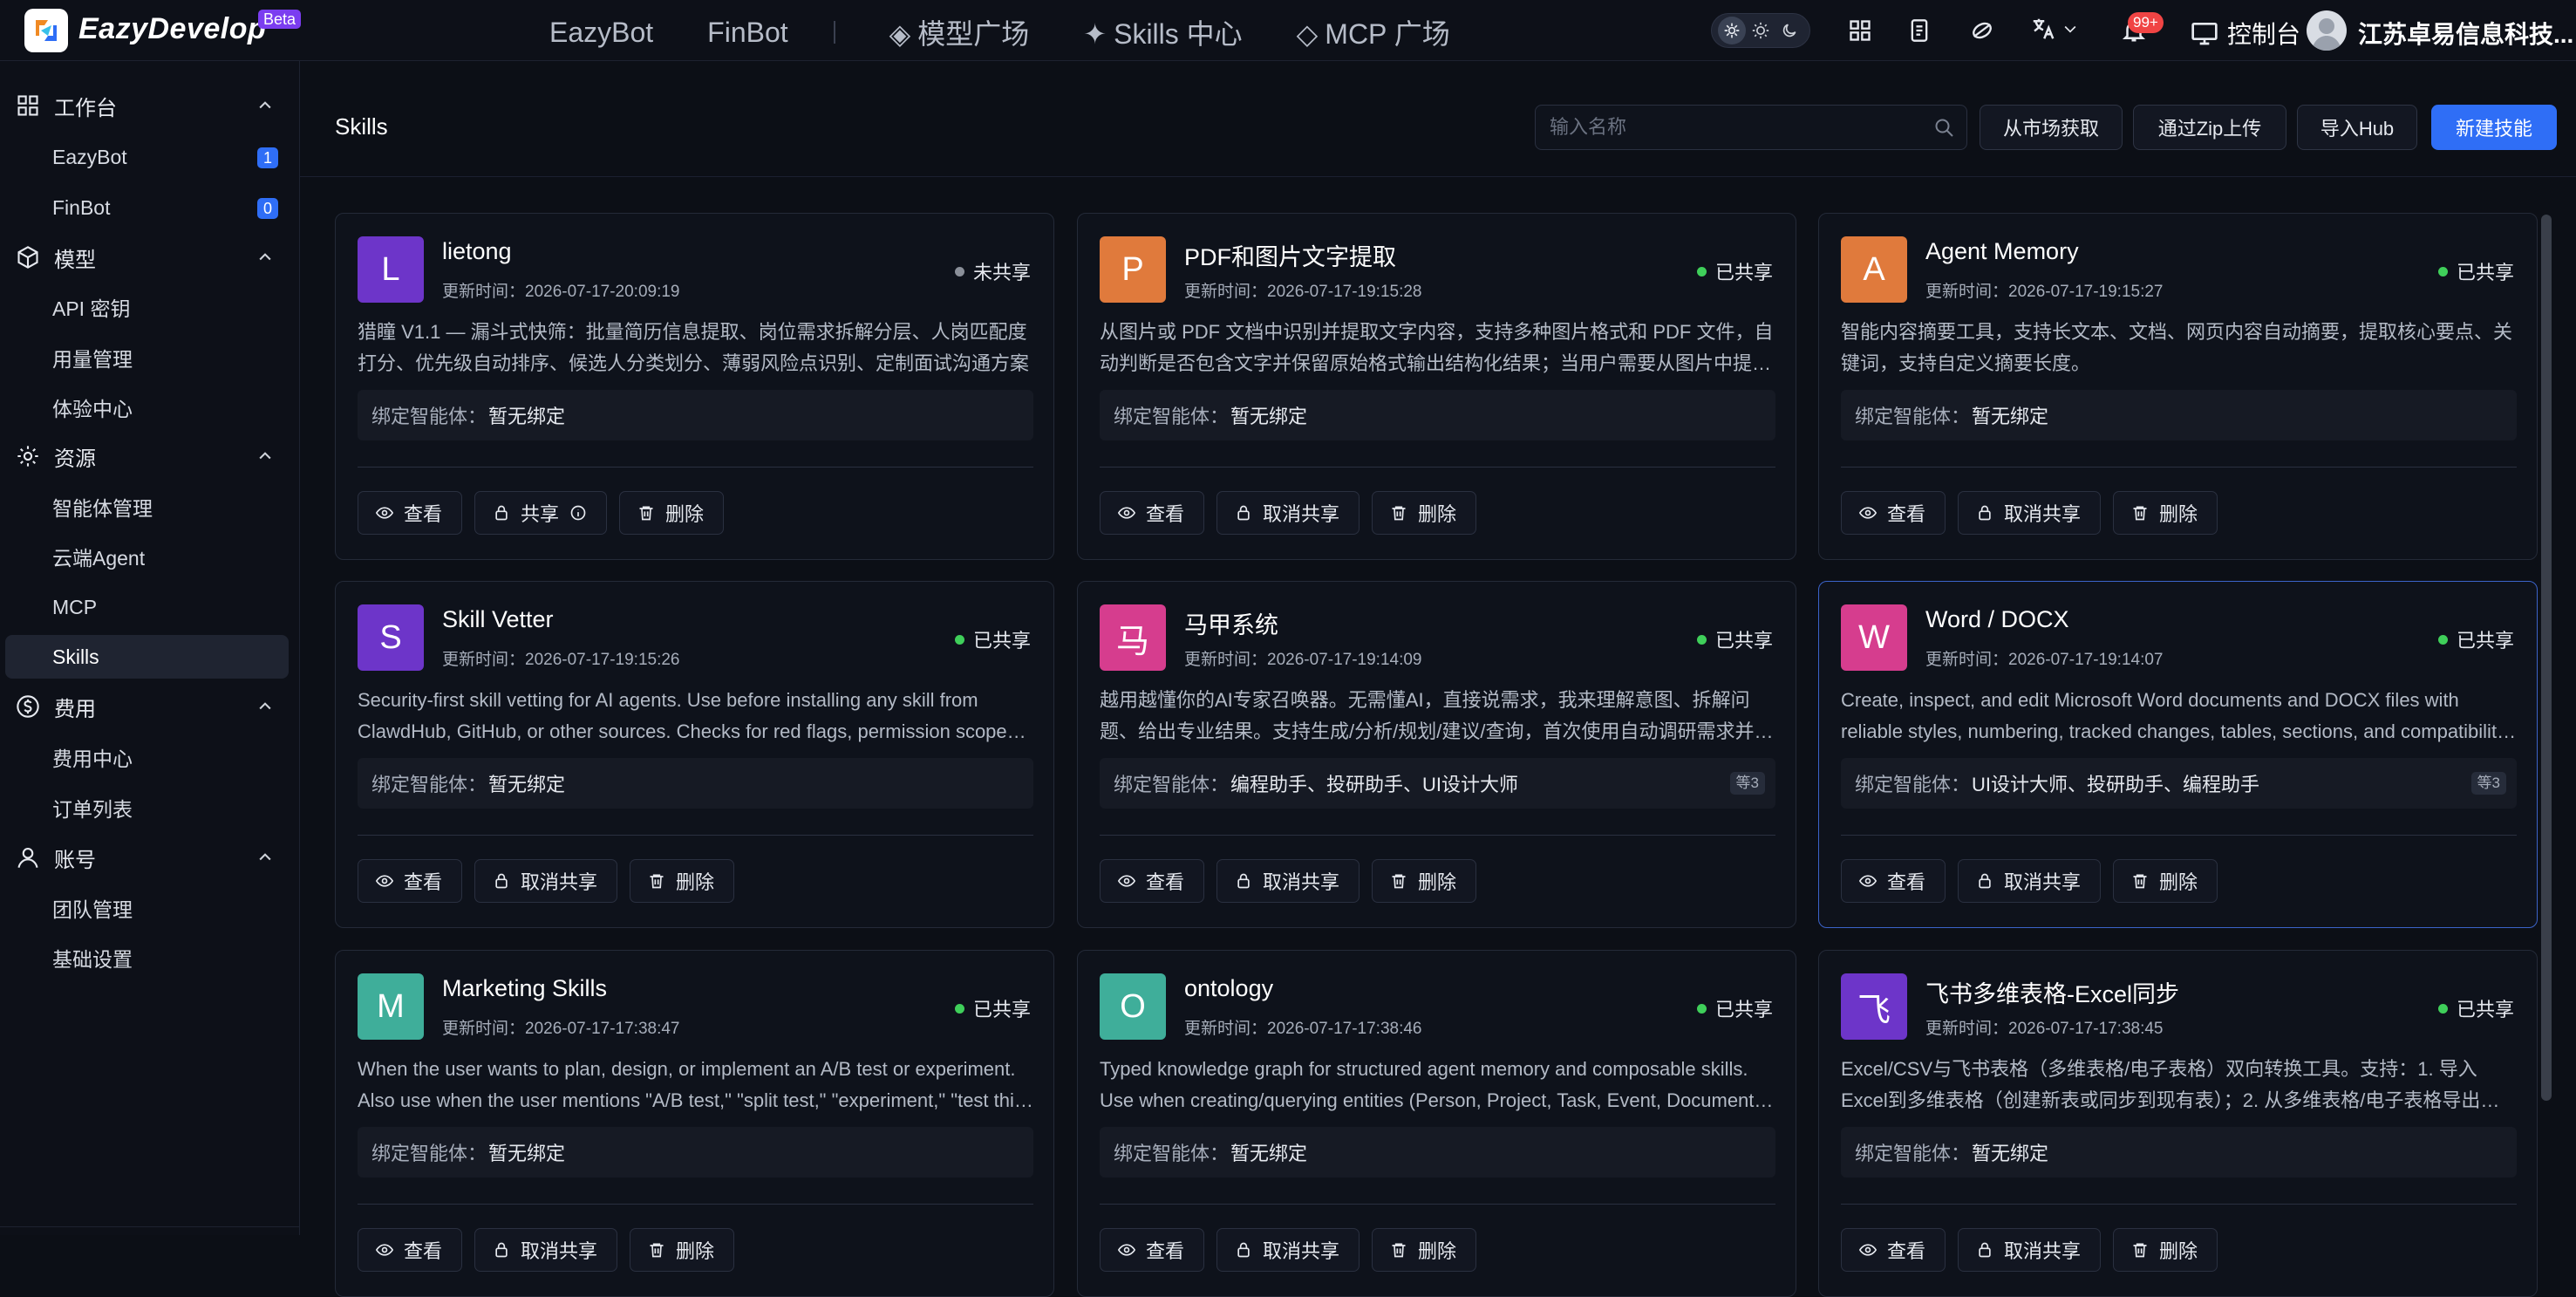  I want to click on skill-avatar: L, so click(391, 270).